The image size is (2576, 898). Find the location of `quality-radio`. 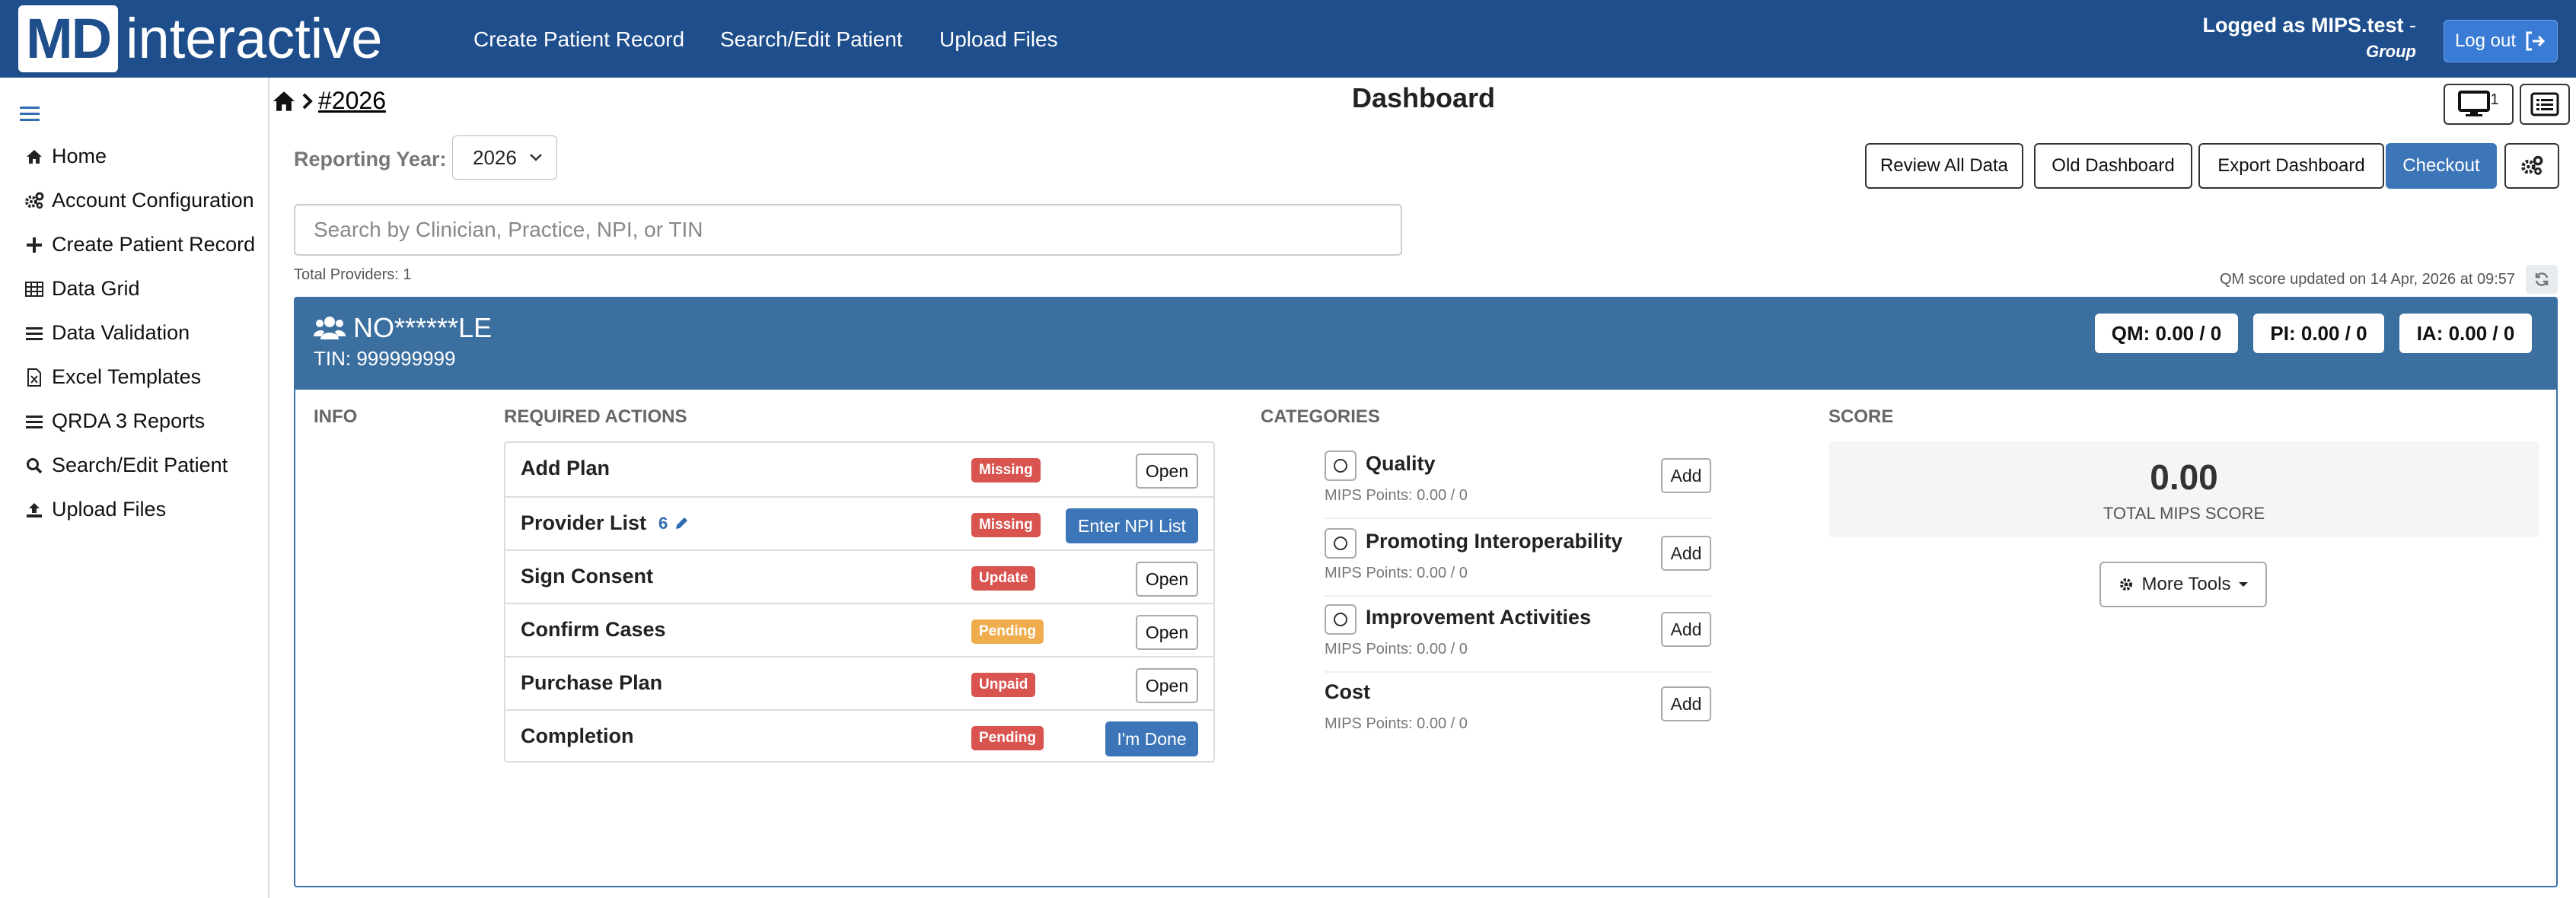

quality-radio is located at coordinates (1341, 466).